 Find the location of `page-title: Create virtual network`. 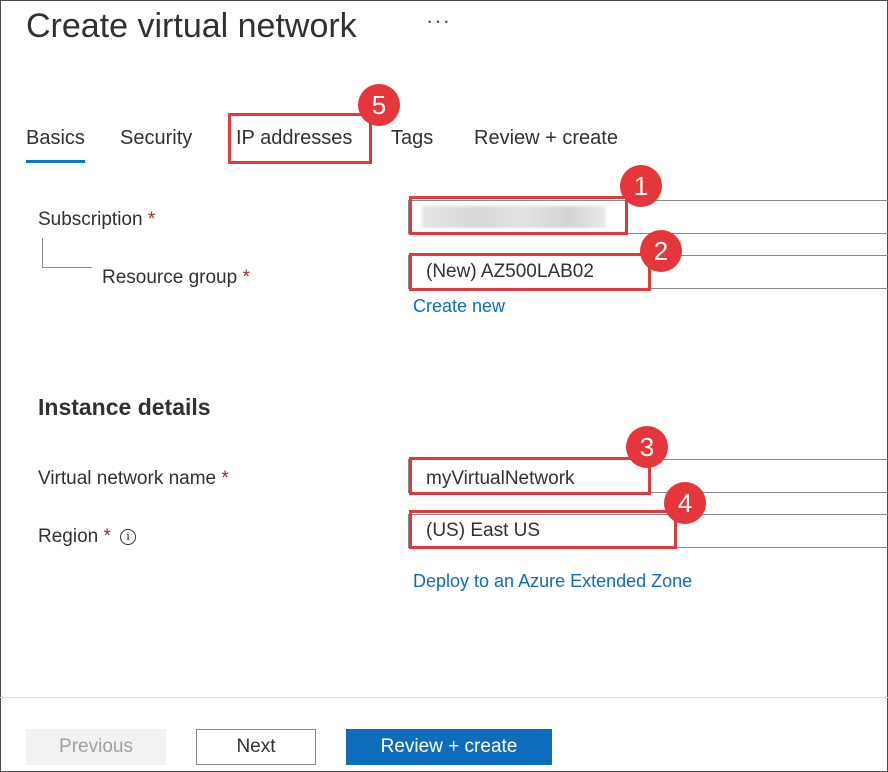

page-title: Create virtual network is located at coordinates (191, 26).